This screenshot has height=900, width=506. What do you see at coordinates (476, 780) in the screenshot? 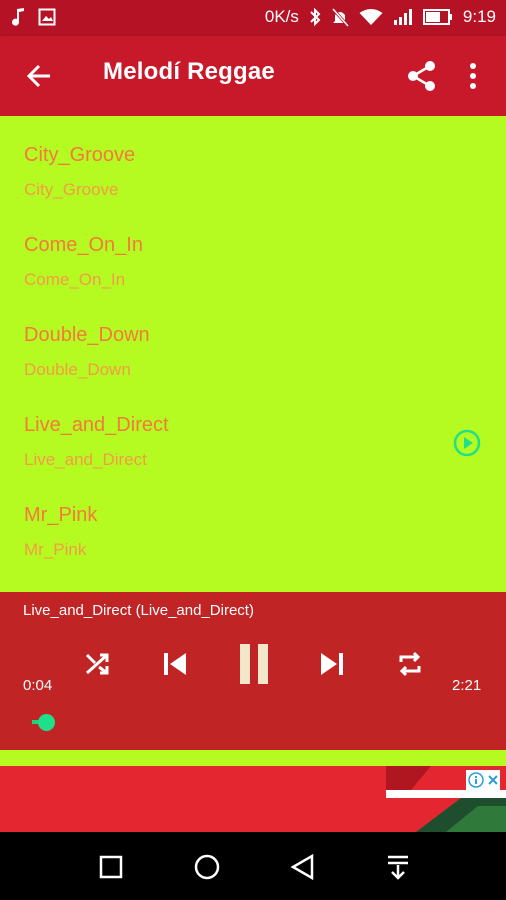
I see `info-icon` at bounding box center [476, 780].